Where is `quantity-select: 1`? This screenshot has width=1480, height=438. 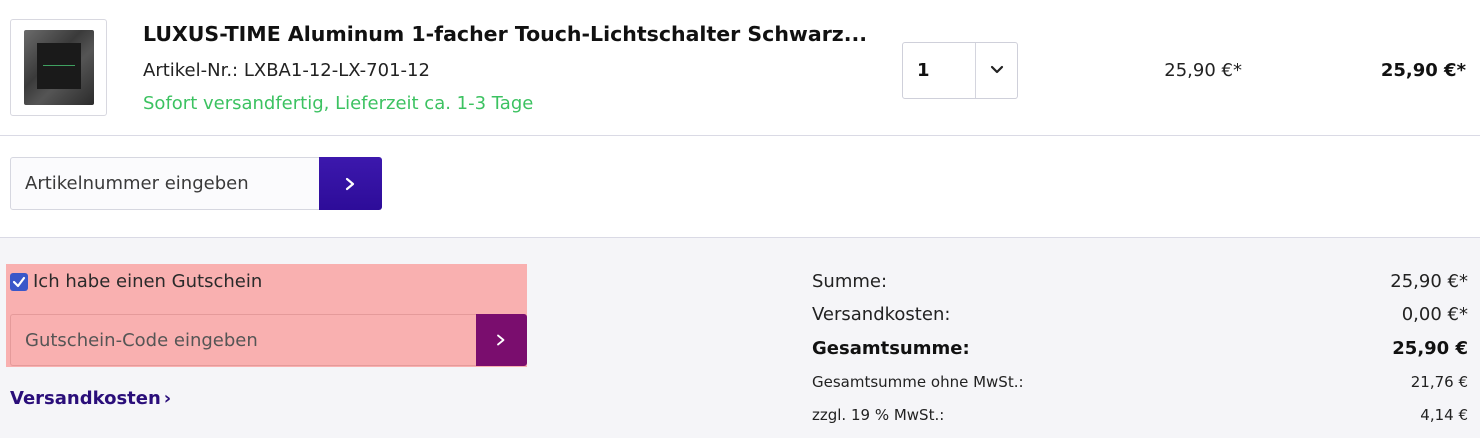 quantity-select: 1 is located at coordinates (960, 70).